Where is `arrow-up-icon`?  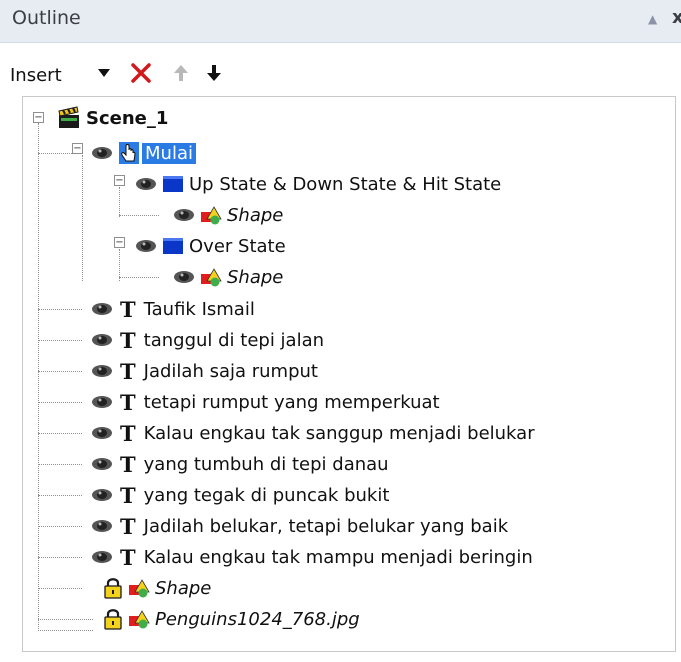
arrow-up-icon is located at coordinates (181, 73).